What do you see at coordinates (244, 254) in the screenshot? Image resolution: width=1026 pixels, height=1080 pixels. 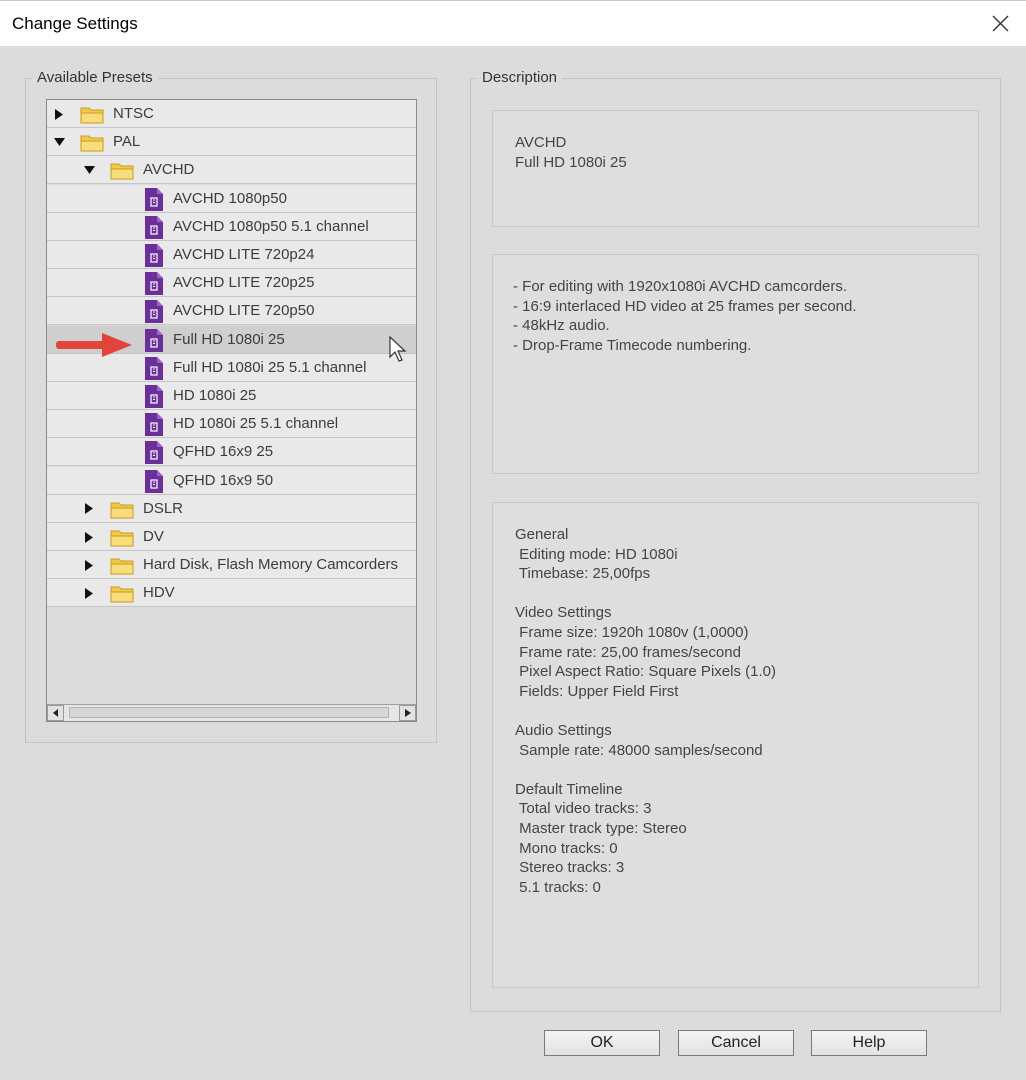 I see `tree-item-label: AVCHD LITE 720p24` at bounding box center [244, 254].